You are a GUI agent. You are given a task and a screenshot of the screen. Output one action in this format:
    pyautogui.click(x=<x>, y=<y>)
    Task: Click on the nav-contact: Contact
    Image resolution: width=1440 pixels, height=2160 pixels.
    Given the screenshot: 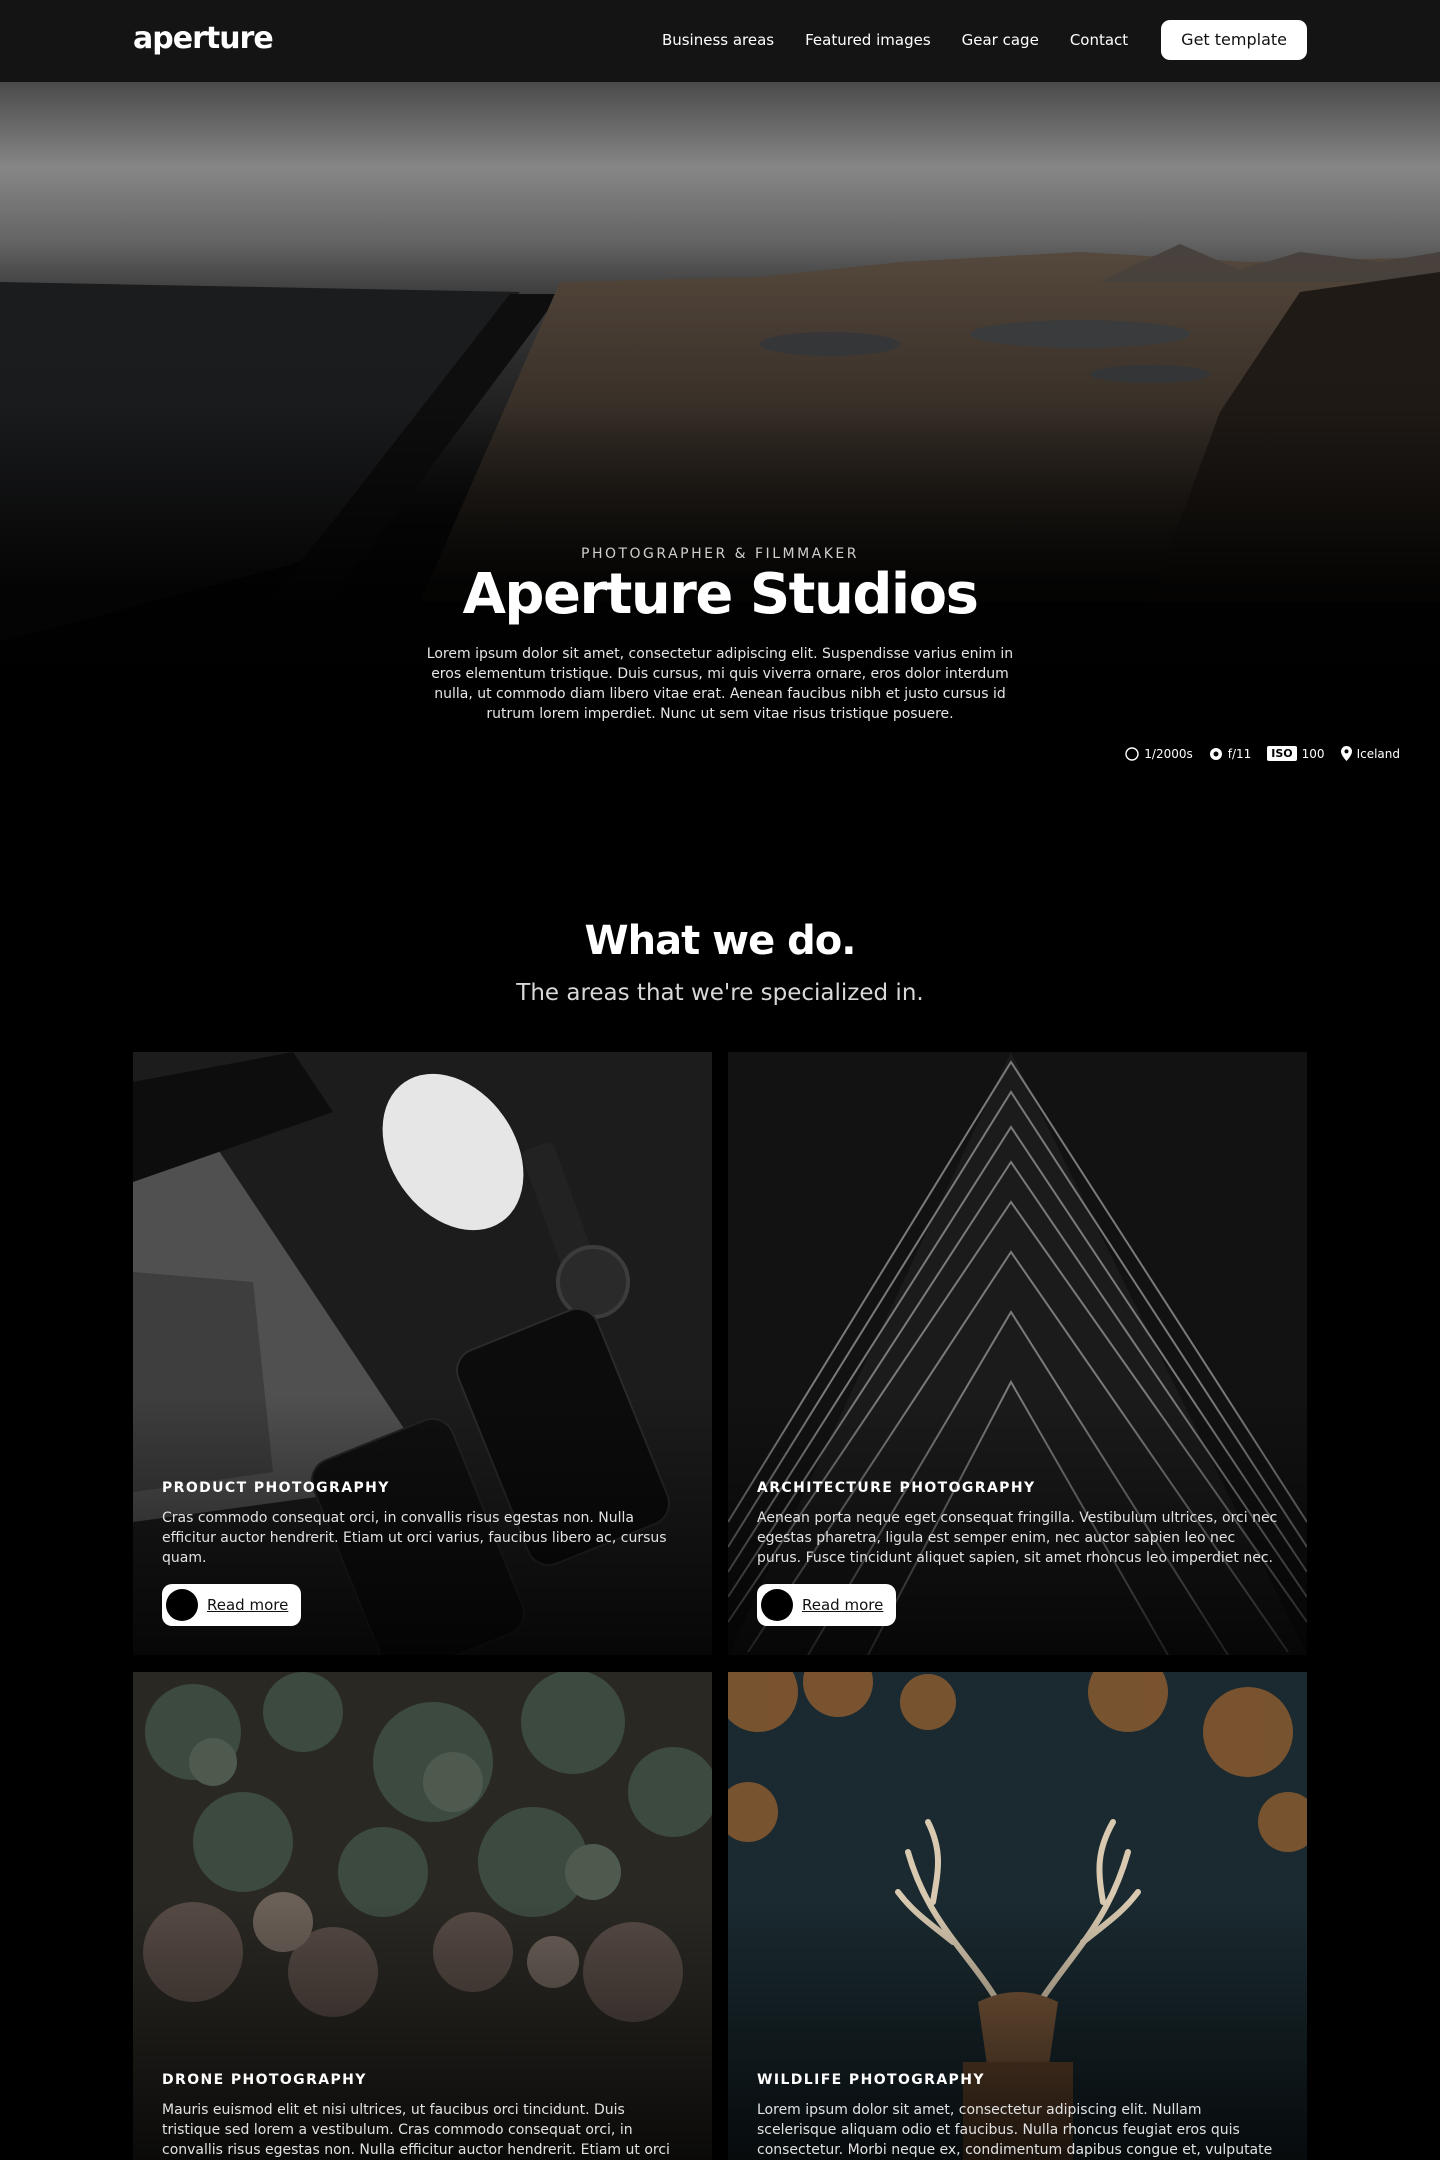 What is the action you would take?
    pyautogui.click(x=1099, y=40)
    